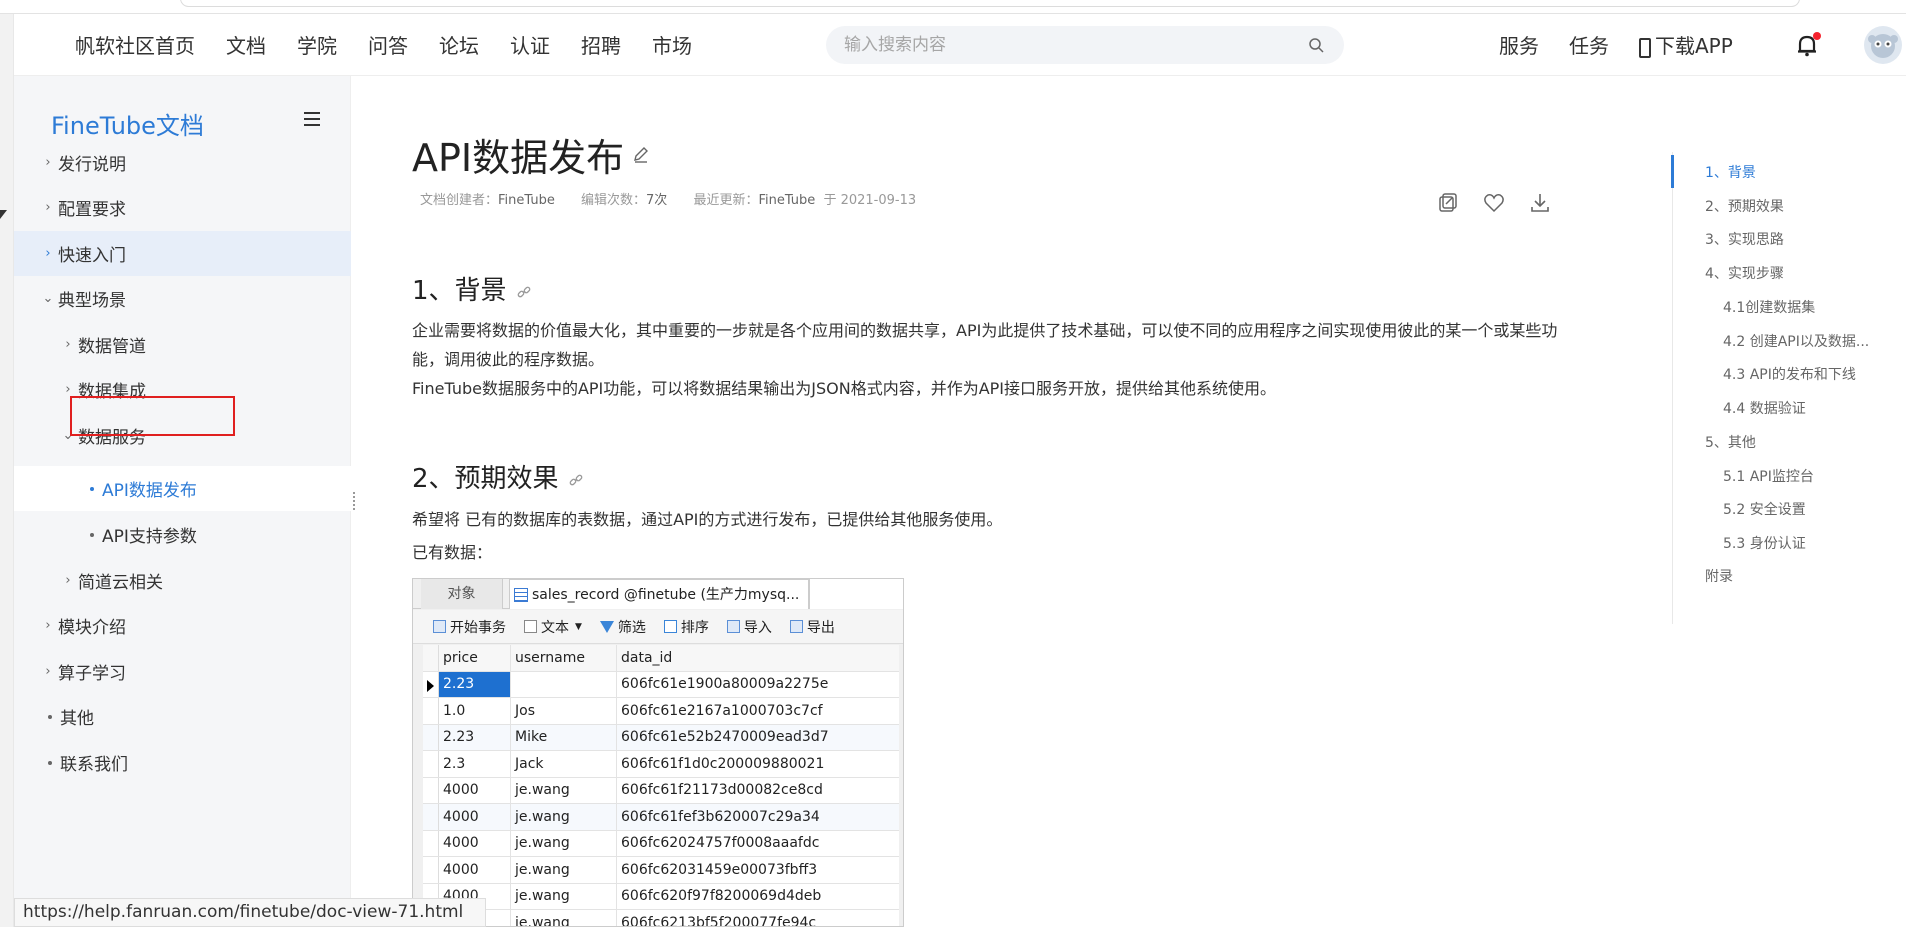  What do you see at coordinates (1744, 239) in the screenshot?
I see `toc-item: 3、实现思路` at bounding box center [1744, 239].